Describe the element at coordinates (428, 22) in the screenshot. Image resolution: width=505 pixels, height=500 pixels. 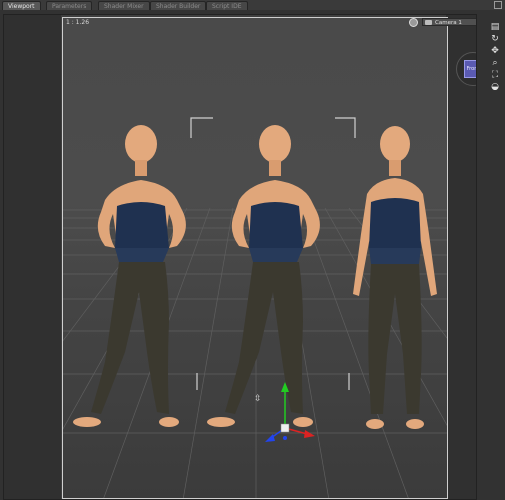
I see `camera-icon` at that location.